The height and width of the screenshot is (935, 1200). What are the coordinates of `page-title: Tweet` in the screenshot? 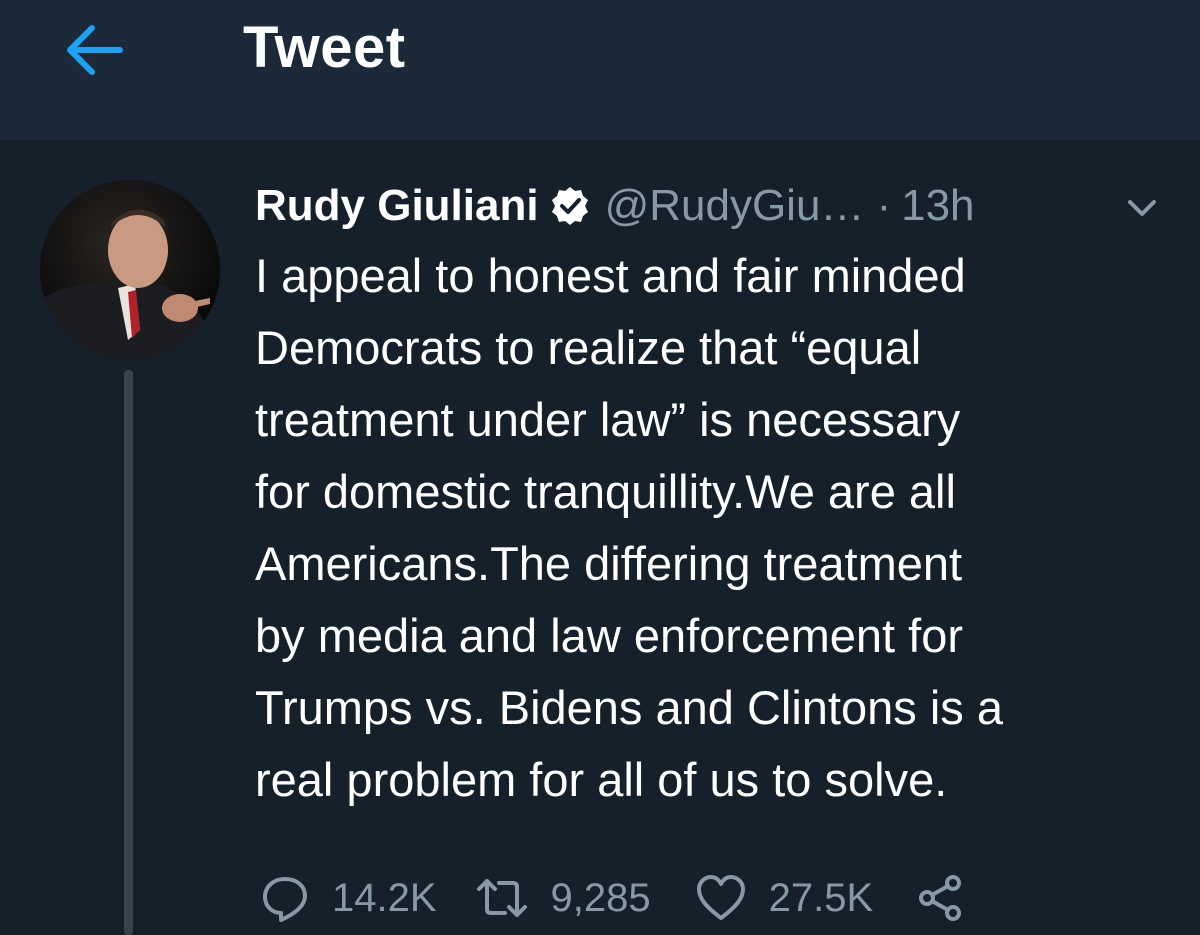 It's located at (324, 47).